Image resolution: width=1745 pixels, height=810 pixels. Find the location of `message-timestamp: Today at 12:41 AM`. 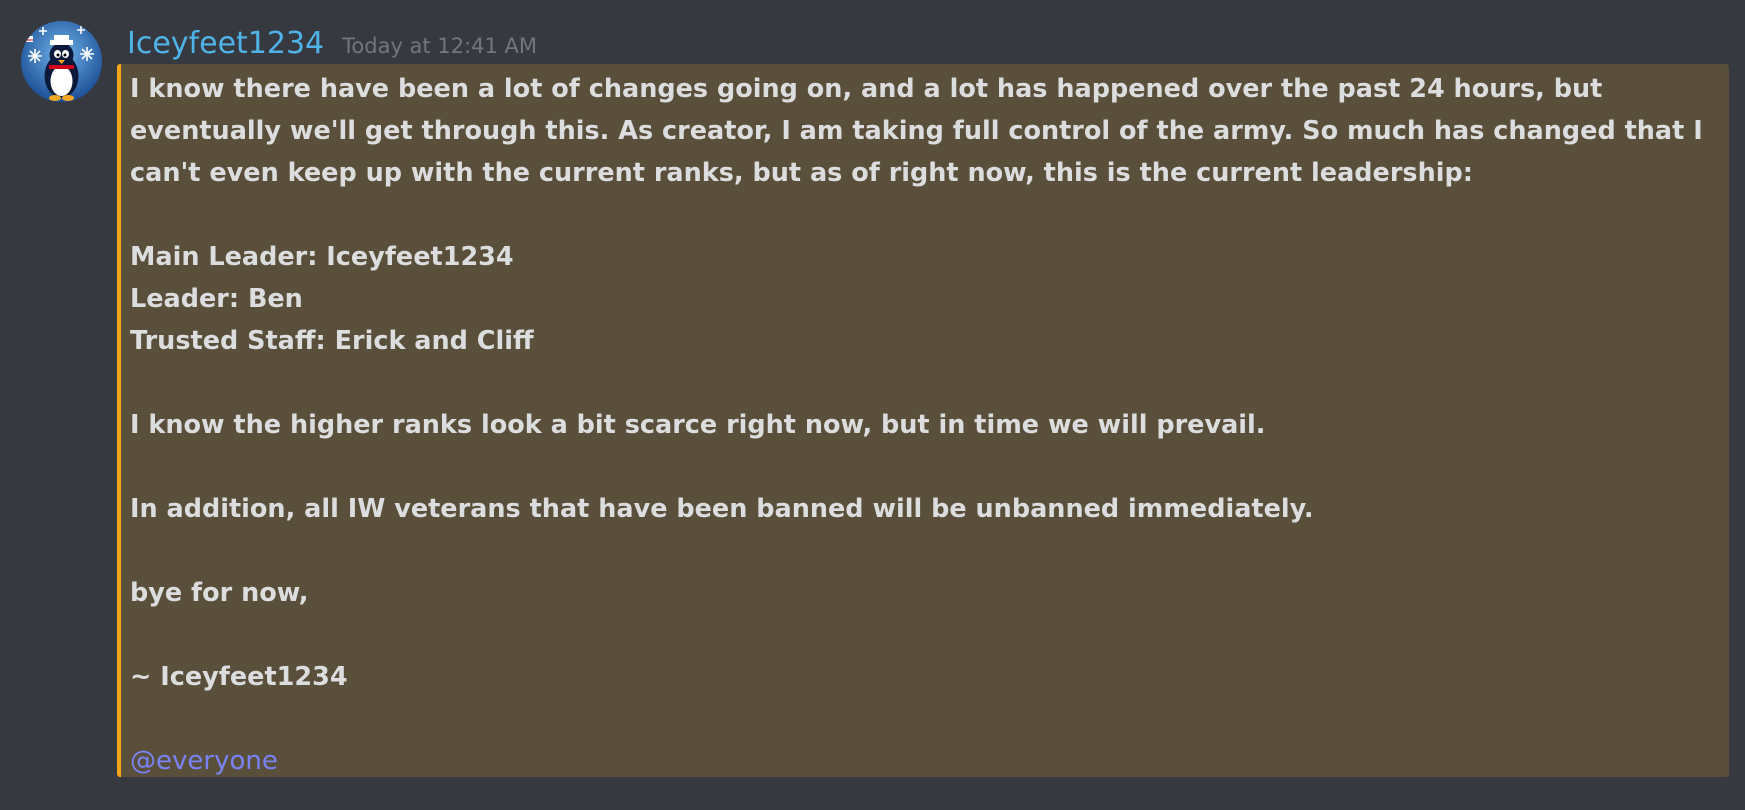

message-timestamp: Today at 12:41 AM is located at coordinates (439, 46).